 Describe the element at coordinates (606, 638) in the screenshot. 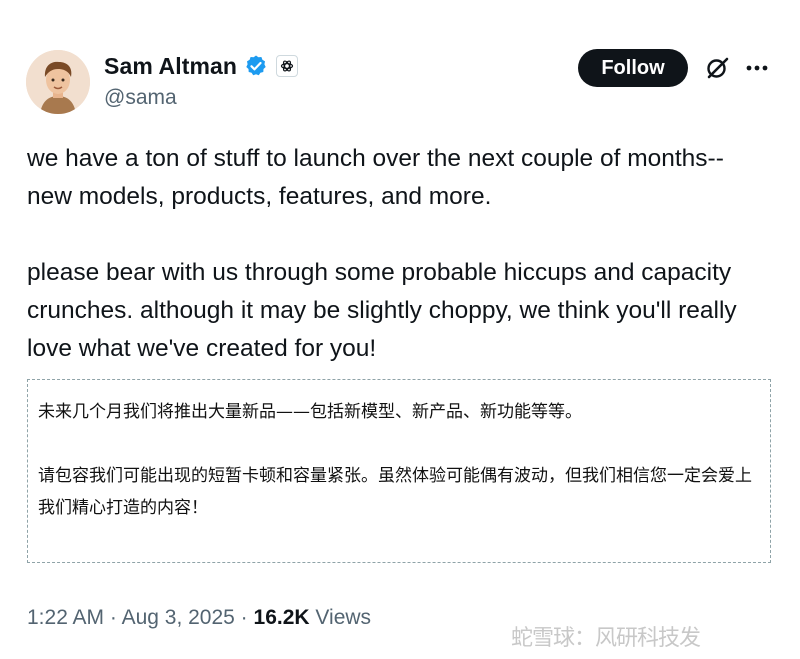

I see `watermark: 蛇雪球：风研科技发` at that location.